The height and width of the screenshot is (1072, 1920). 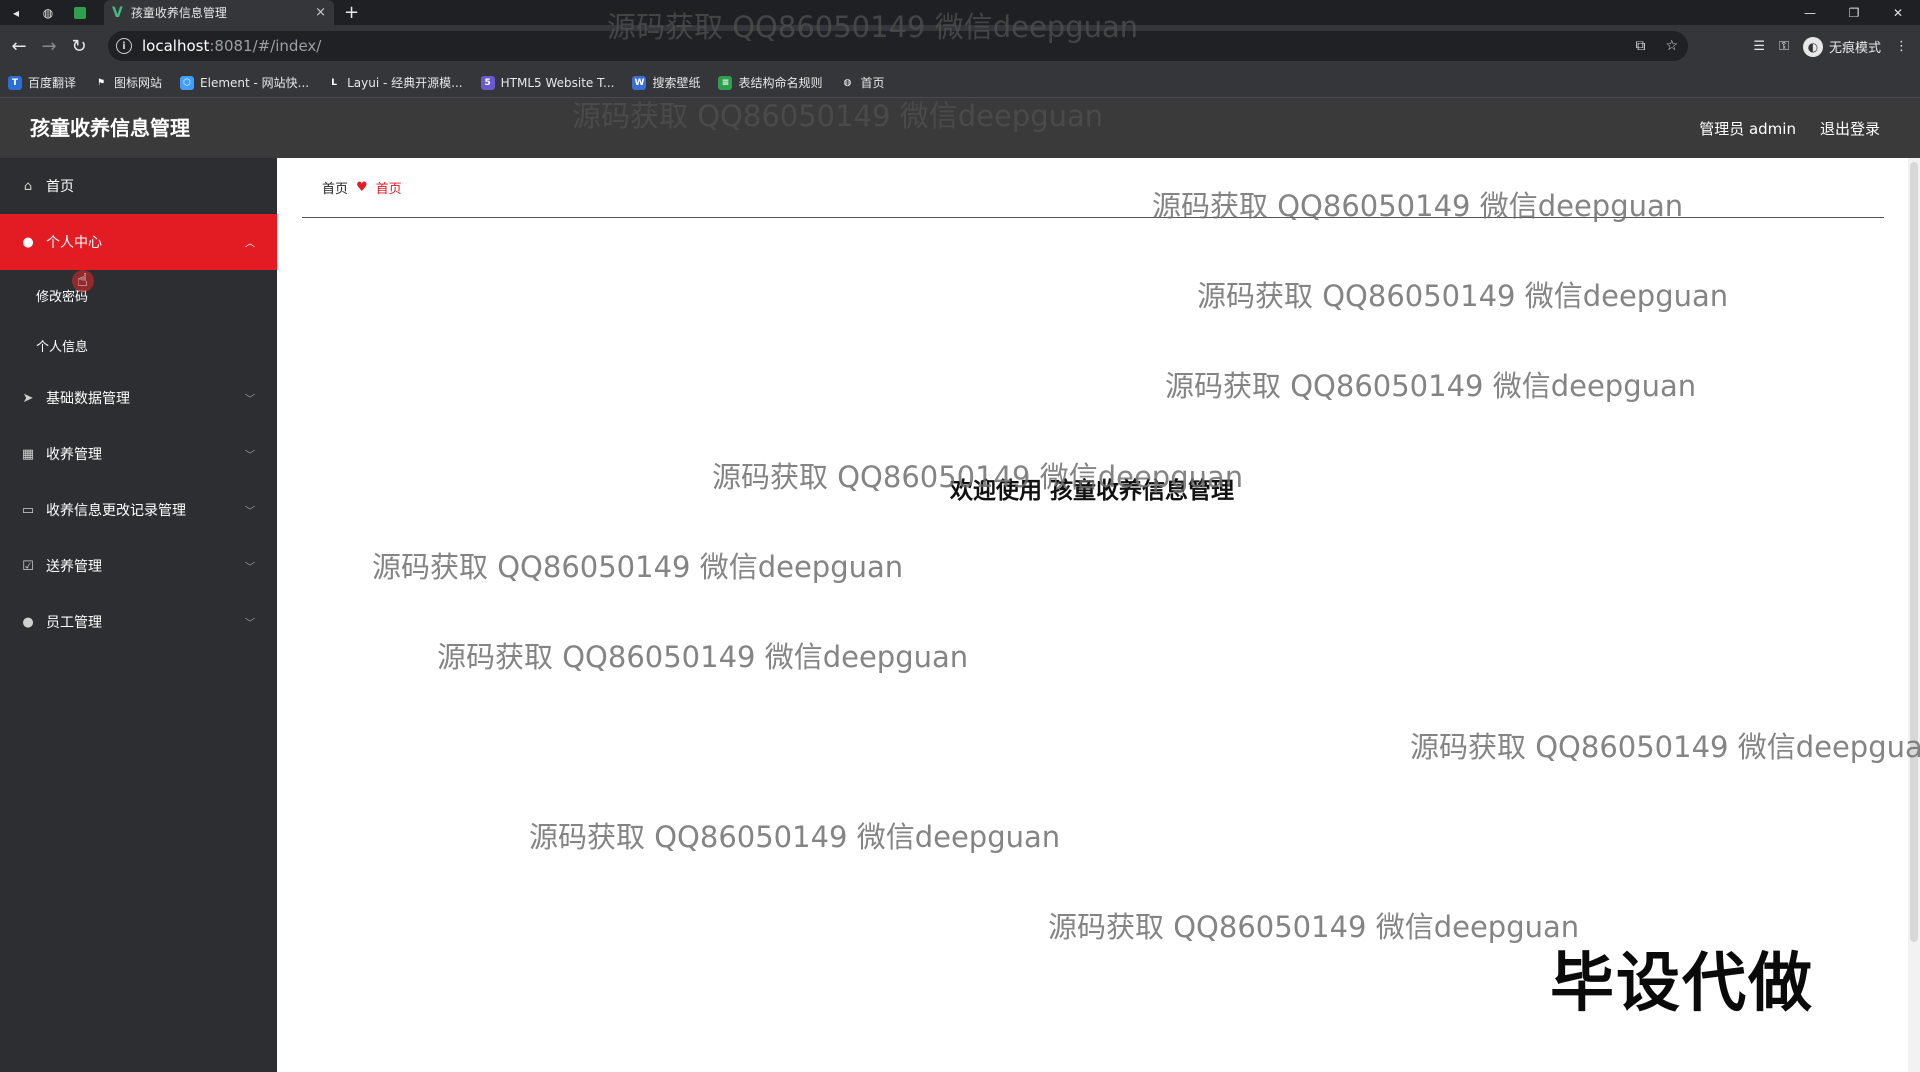 What do you see at coordinates (138, 622) in the screenshot?
I see `sidebar-item-staff: ● 员工管理 ﹀` at bounding box center [138, 622].